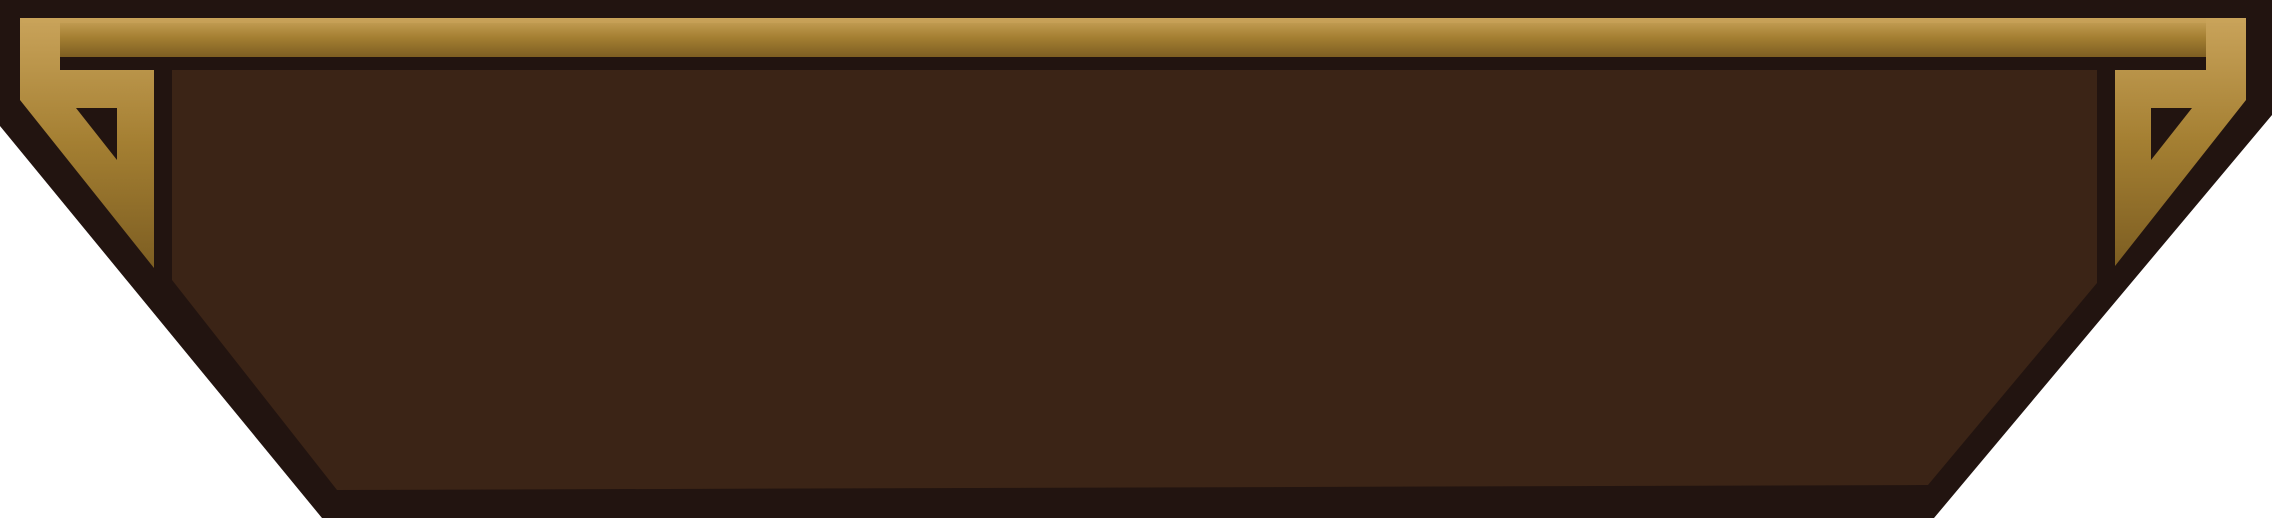  What do you see at coordinates (1134, 63) in the screenshot?
I see `top-divider` at bounding box center [1134, 63].